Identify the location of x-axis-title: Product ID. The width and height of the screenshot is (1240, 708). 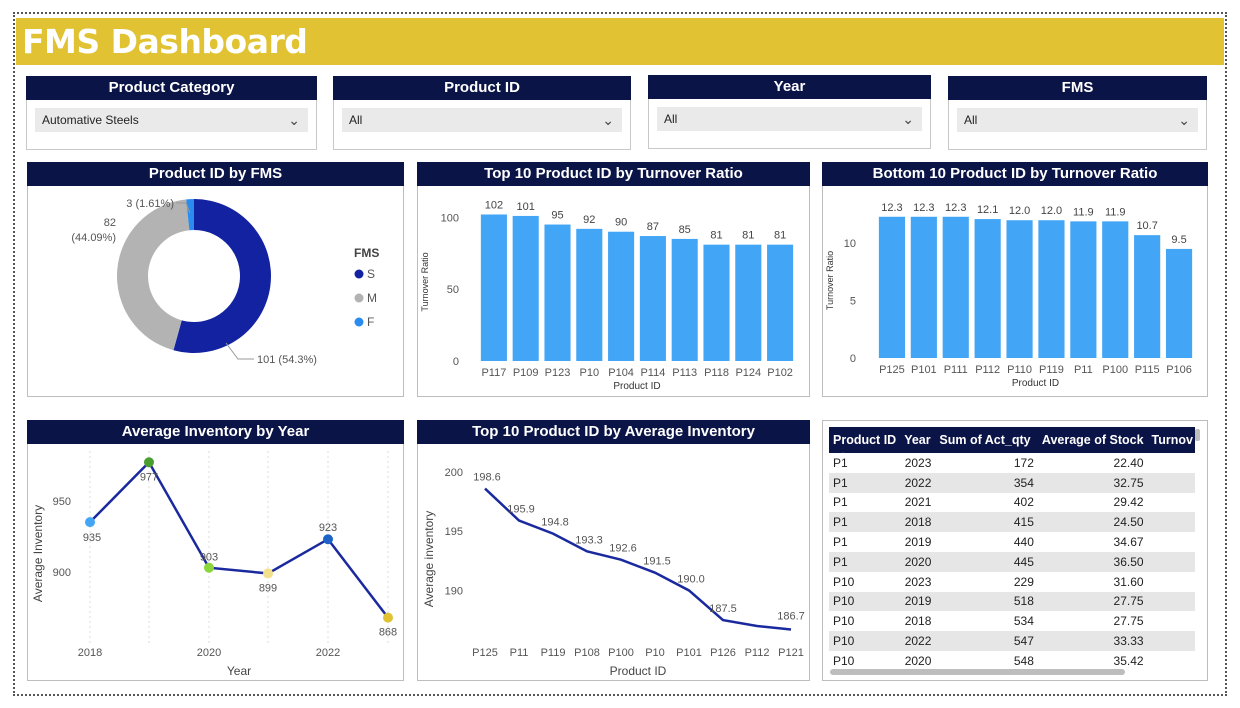
(636, 386).